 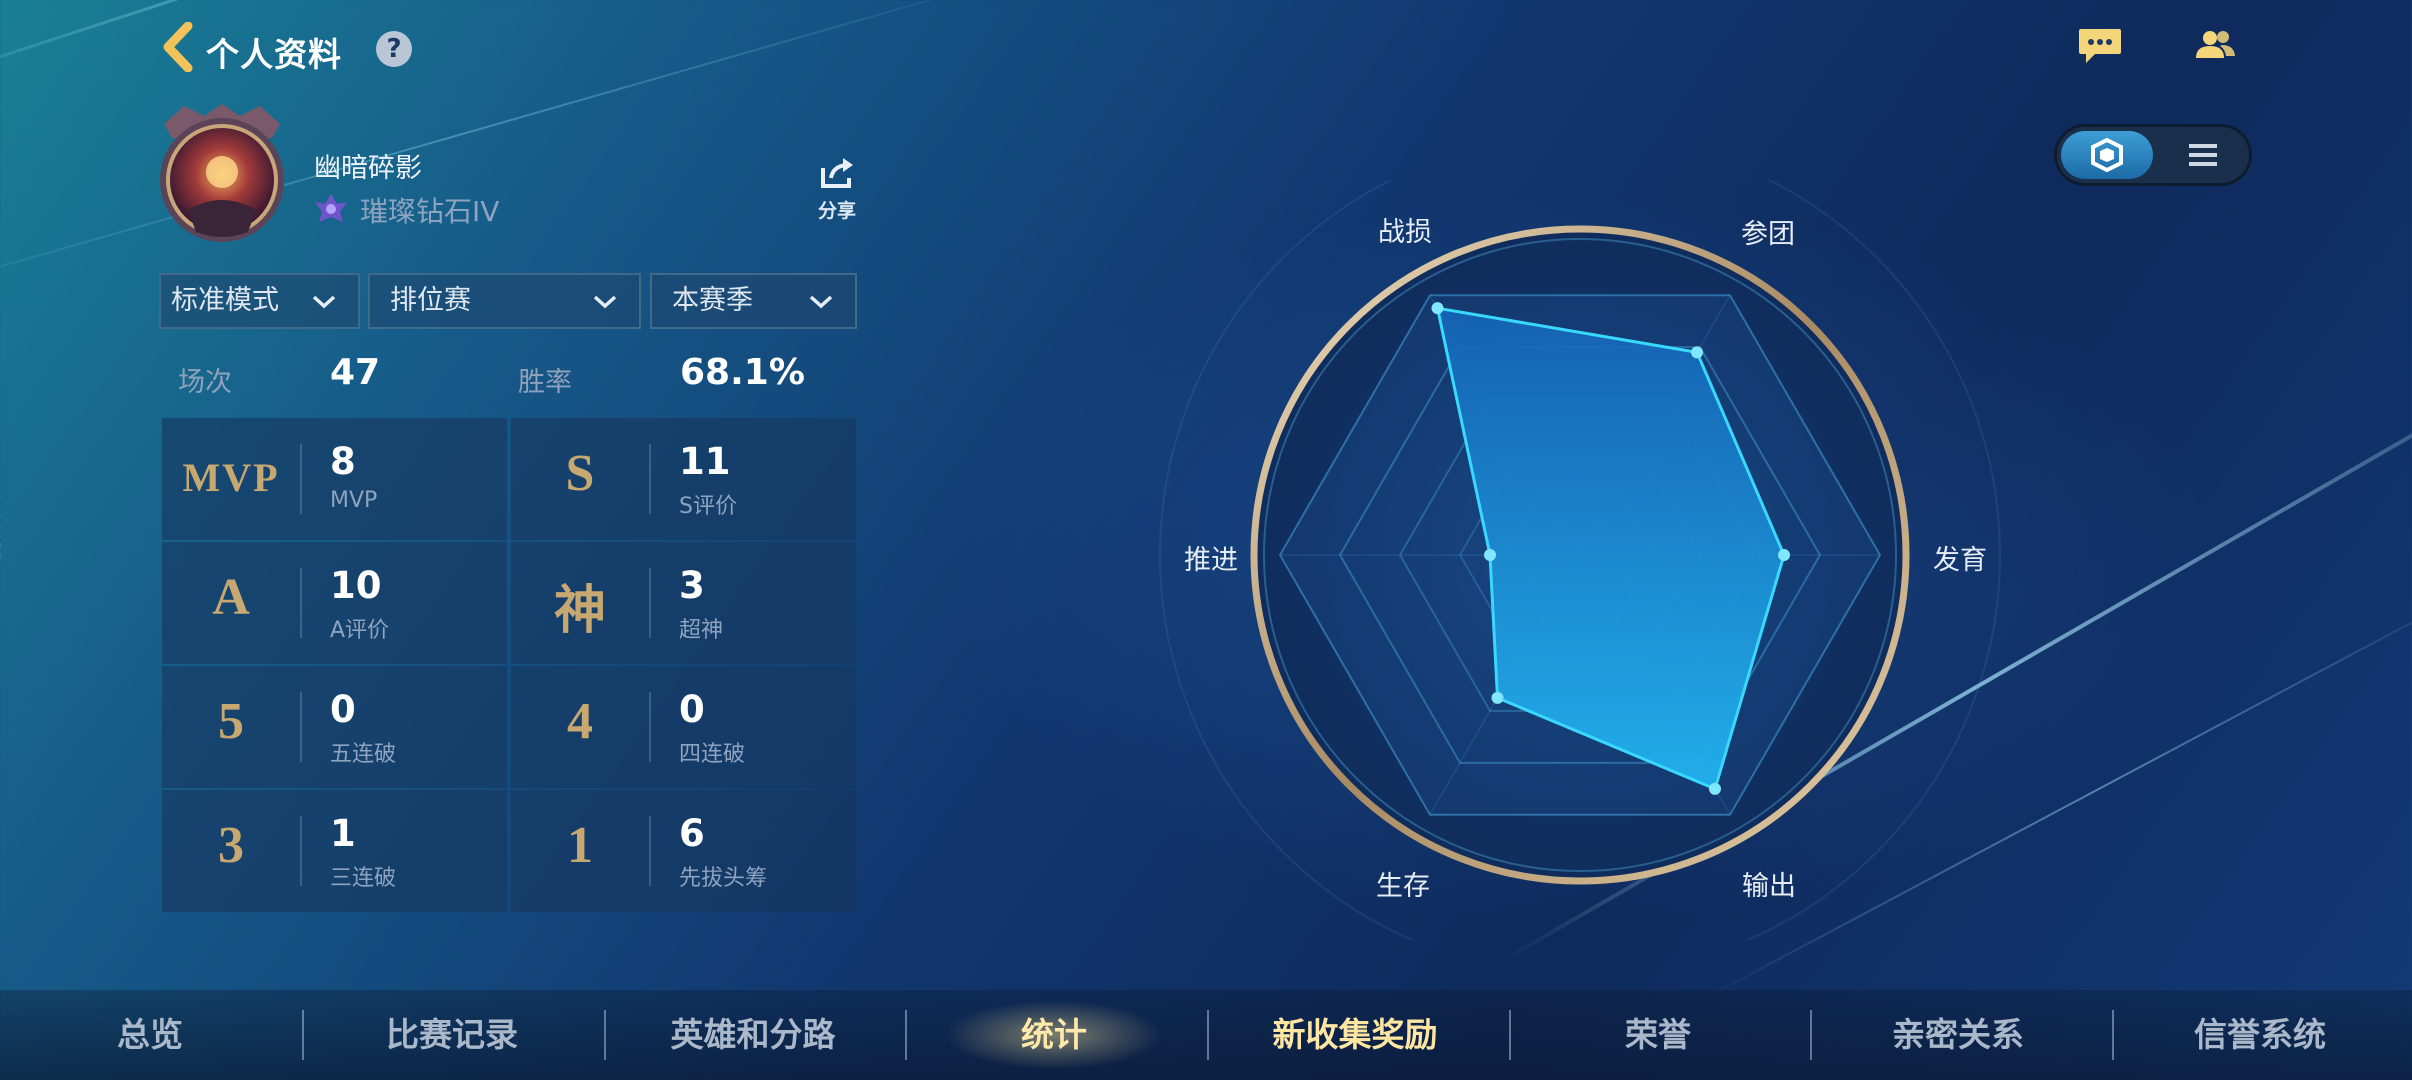 I want to click on hexagon-icon, so click(x=2107, y=155).